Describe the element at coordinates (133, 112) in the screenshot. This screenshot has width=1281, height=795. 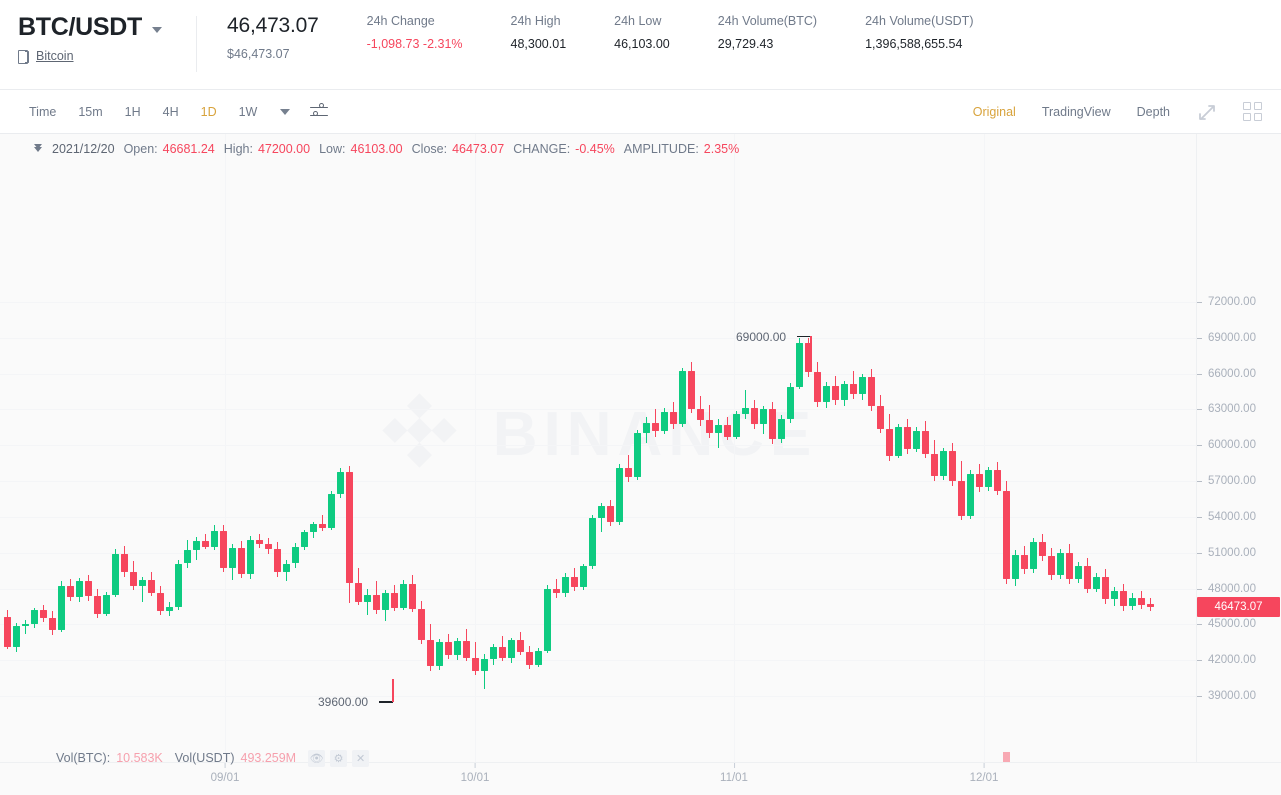
I see `interval-1h: 1H` at that location.